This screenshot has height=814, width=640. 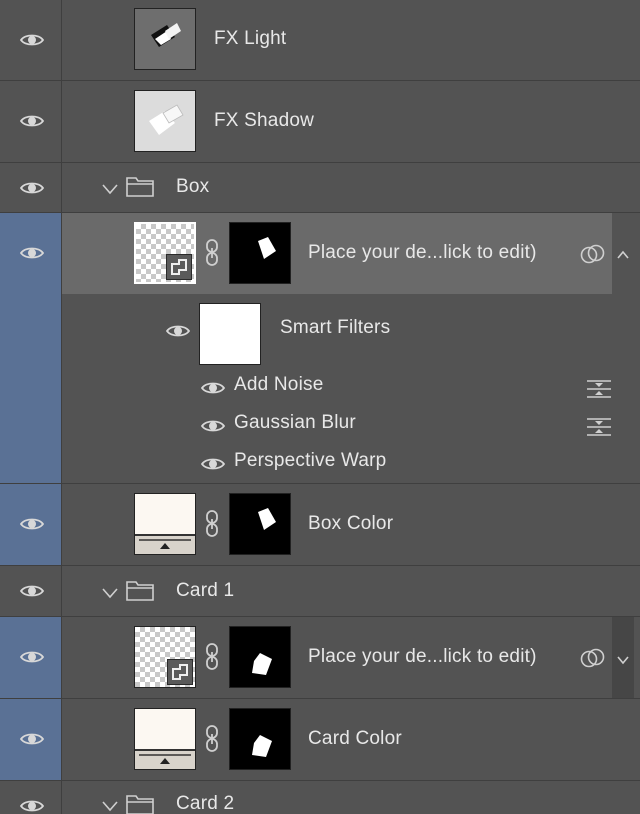 I want to click on layer-row-box-color: Box Color, so click(x=320, y=524).